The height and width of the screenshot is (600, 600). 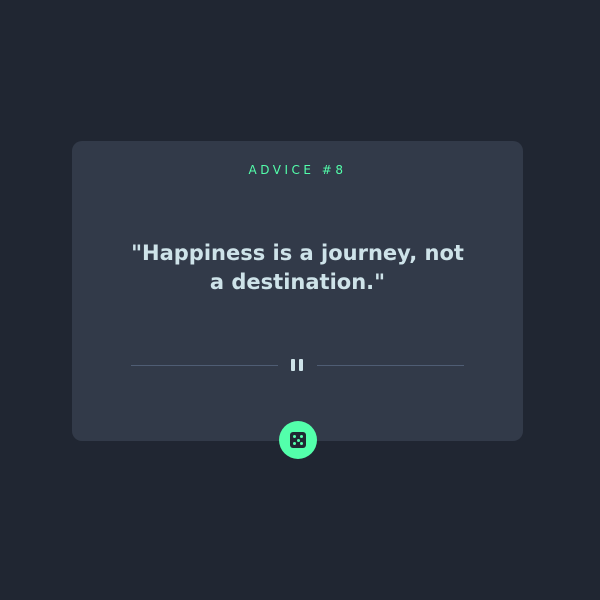 I want to click on divider-line-right, so click(x=390, y=365).